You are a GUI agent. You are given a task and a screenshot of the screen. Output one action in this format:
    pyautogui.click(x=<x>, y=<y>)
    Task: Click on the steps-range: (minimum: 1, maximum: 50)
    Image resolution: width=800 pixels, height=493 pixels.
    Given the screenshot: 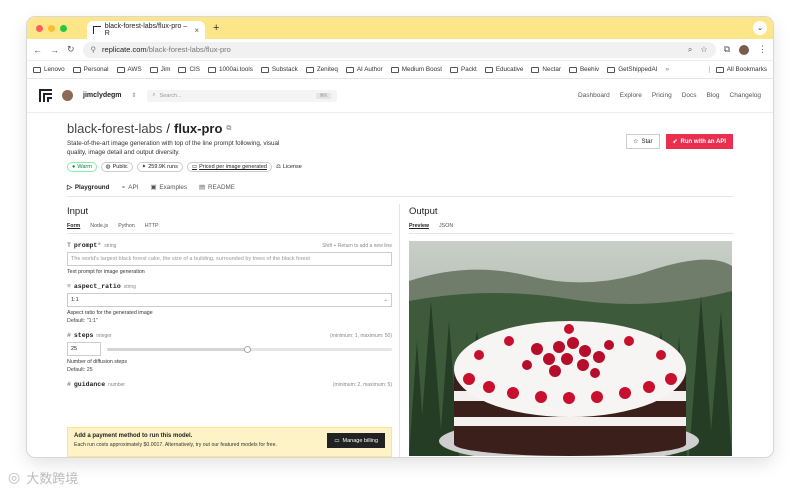 What is the action you would take?
    pyautogui.click(x=361, y=336)
    